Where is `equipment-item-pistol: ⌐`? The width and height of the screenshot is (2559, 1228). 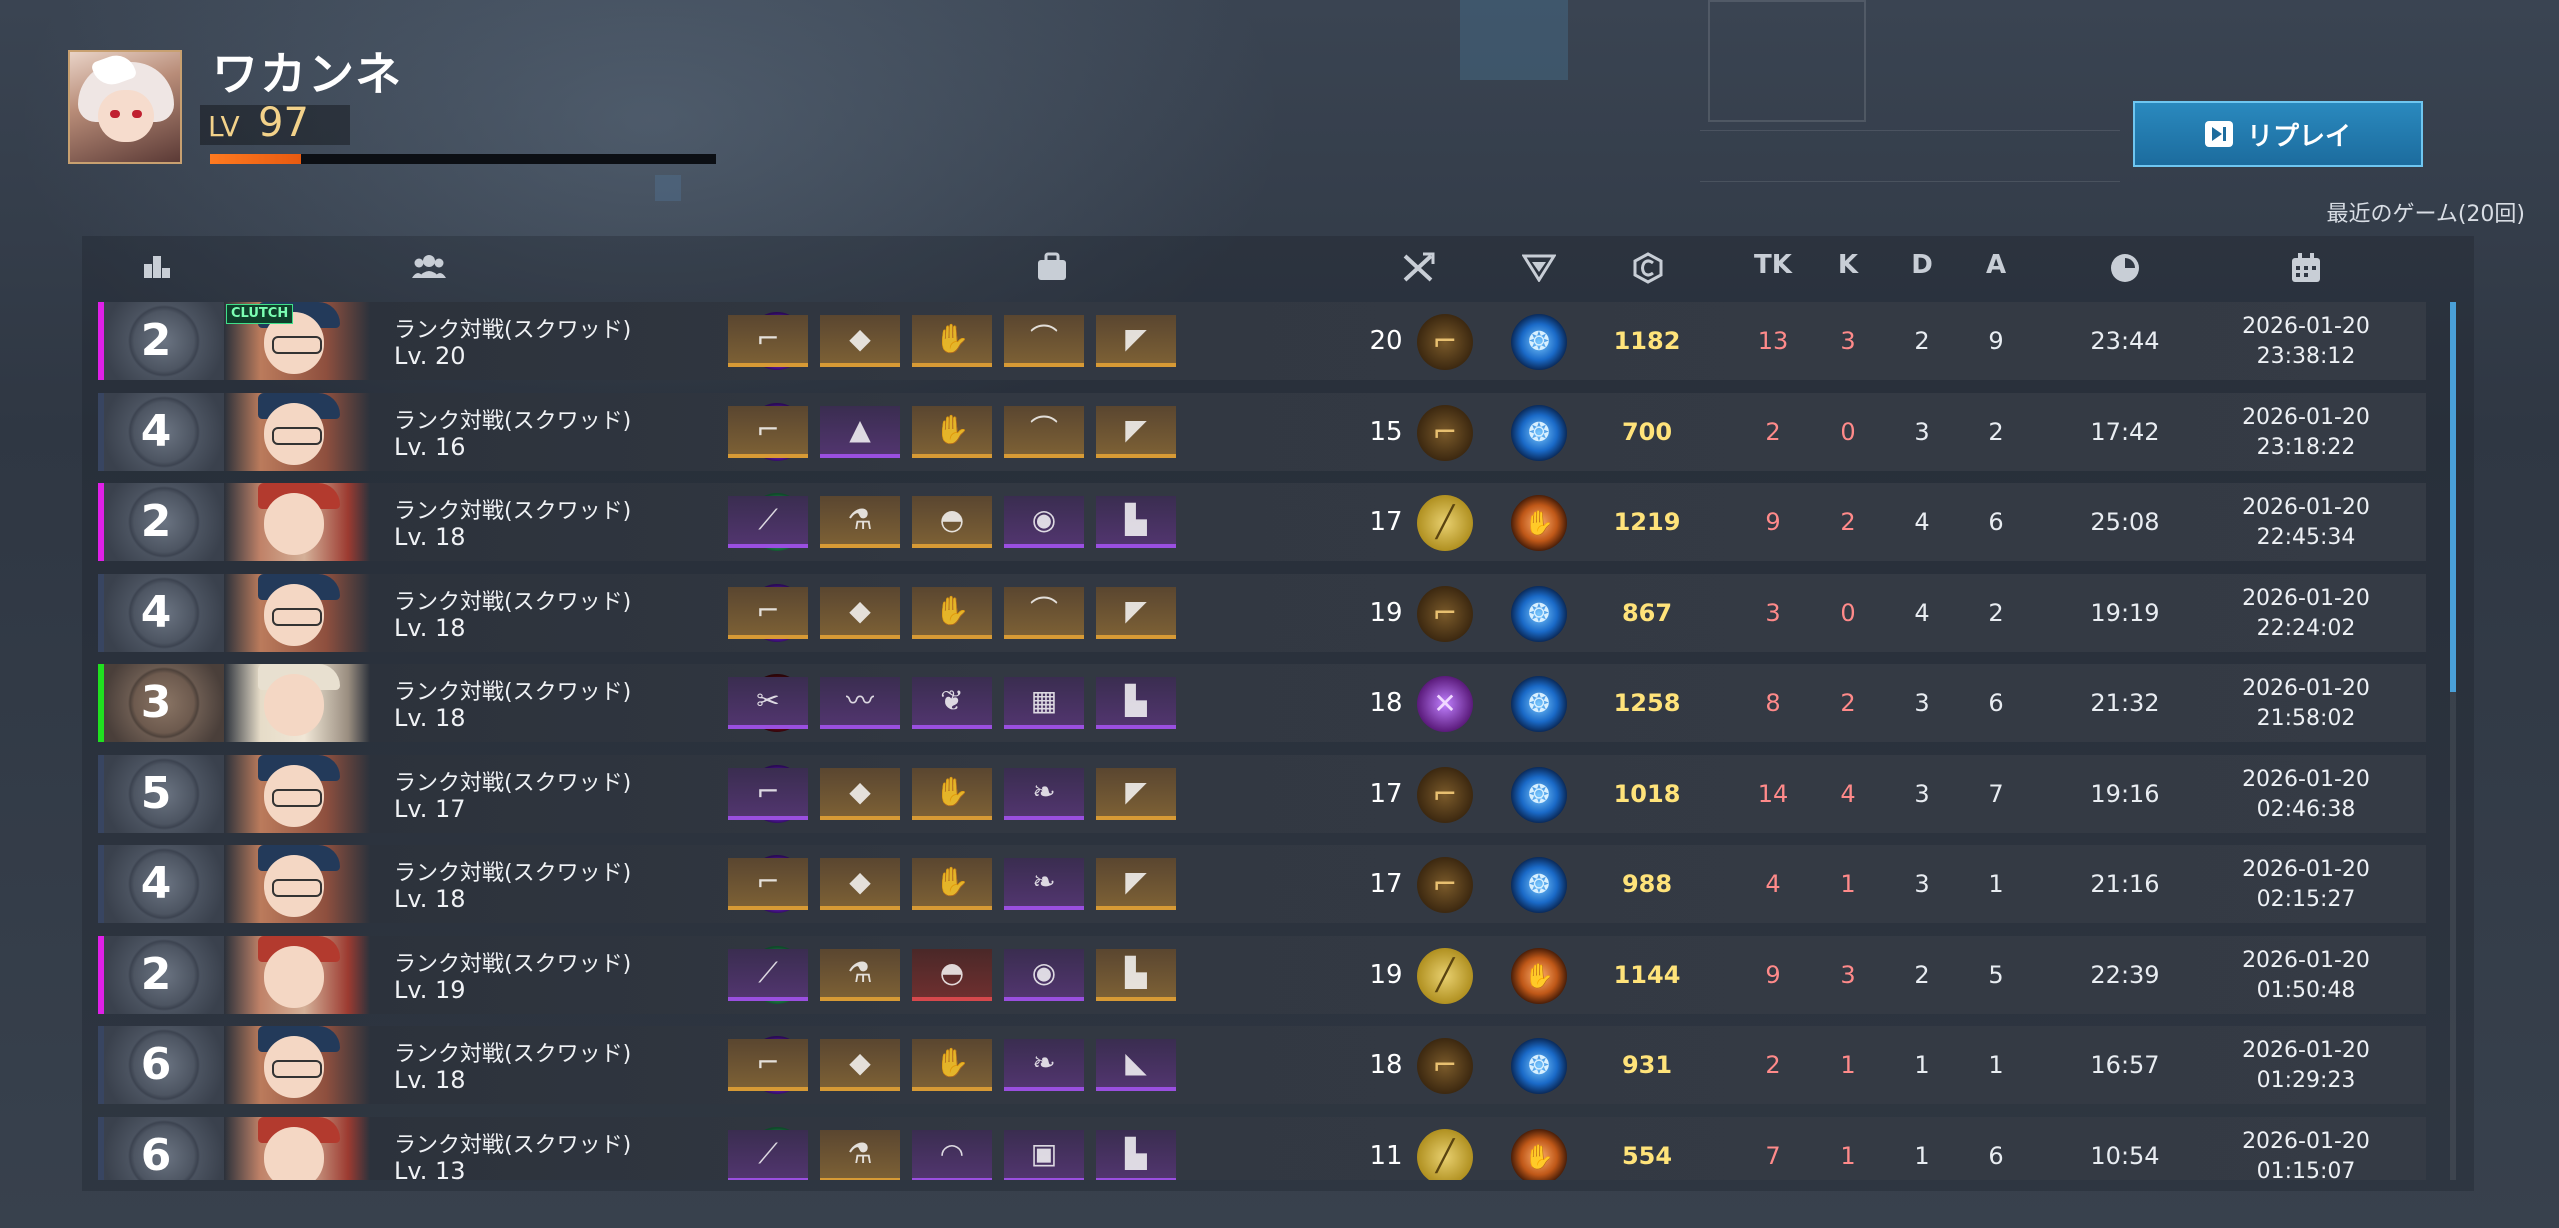 equipment-item-pistol: ⌐ is located at coordinates (768, 884).